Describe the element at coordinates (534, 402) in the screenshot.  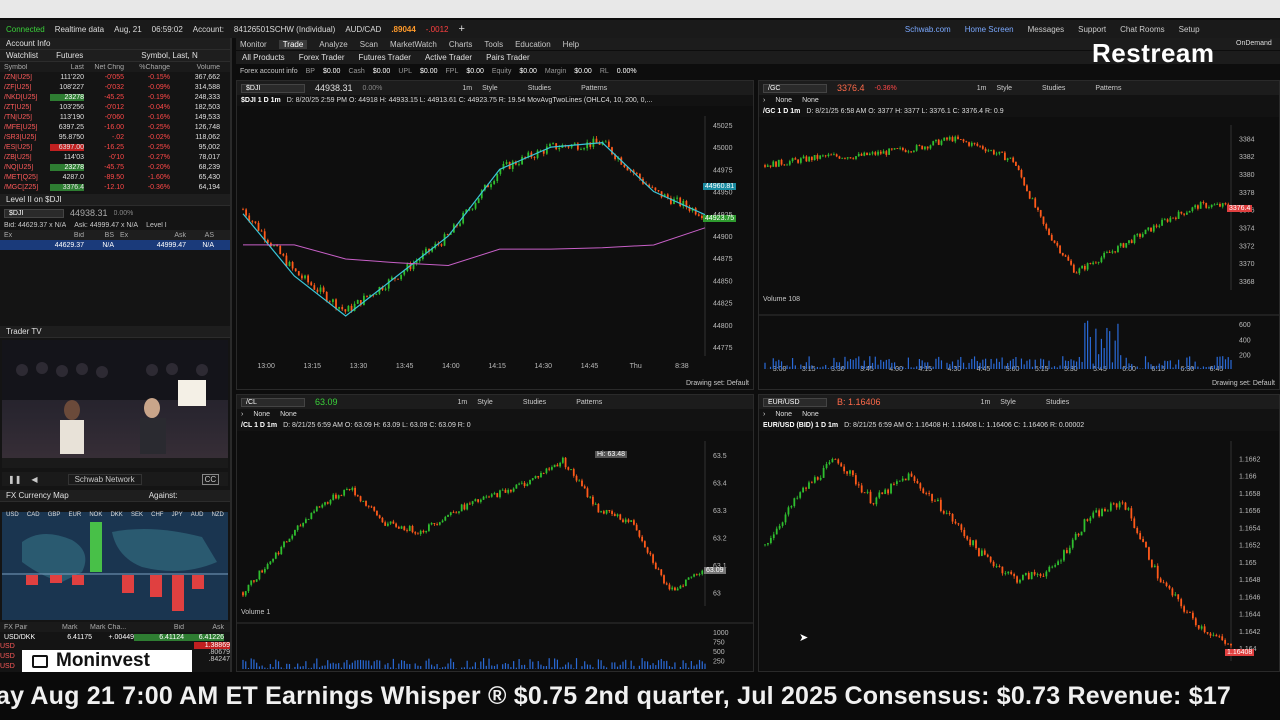
I see `cl-studies-button: Studies` at that location.